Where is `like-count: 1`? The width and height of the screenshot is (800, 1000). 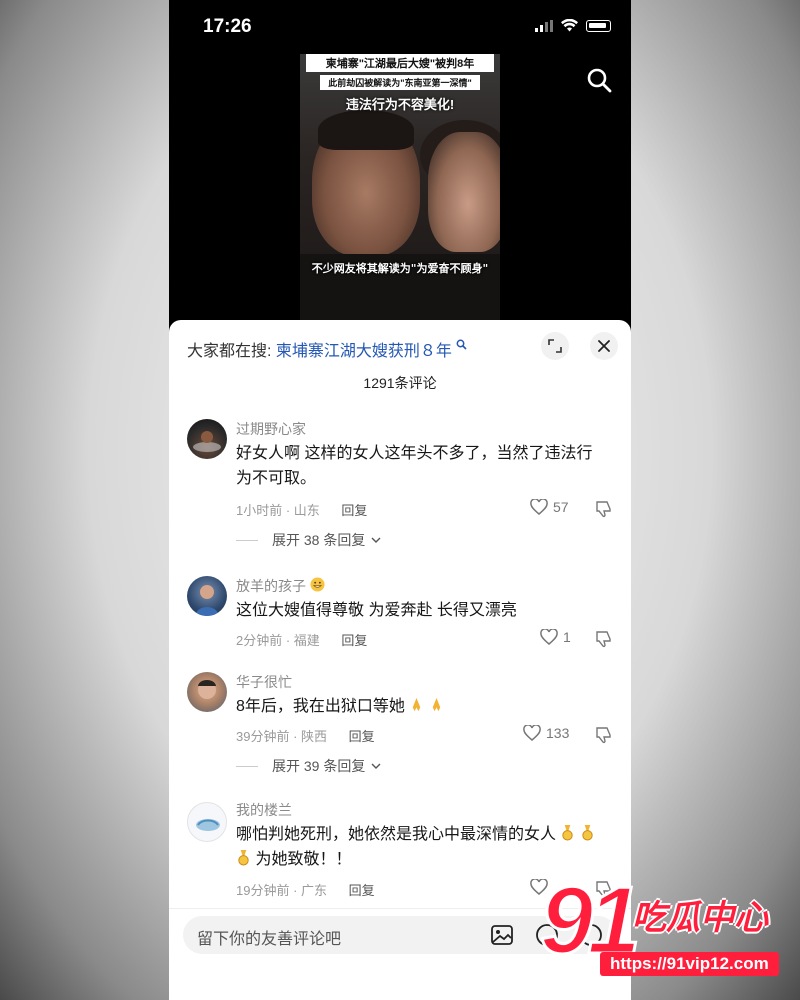 like-count: 1 is located at coordinates (567, 637).